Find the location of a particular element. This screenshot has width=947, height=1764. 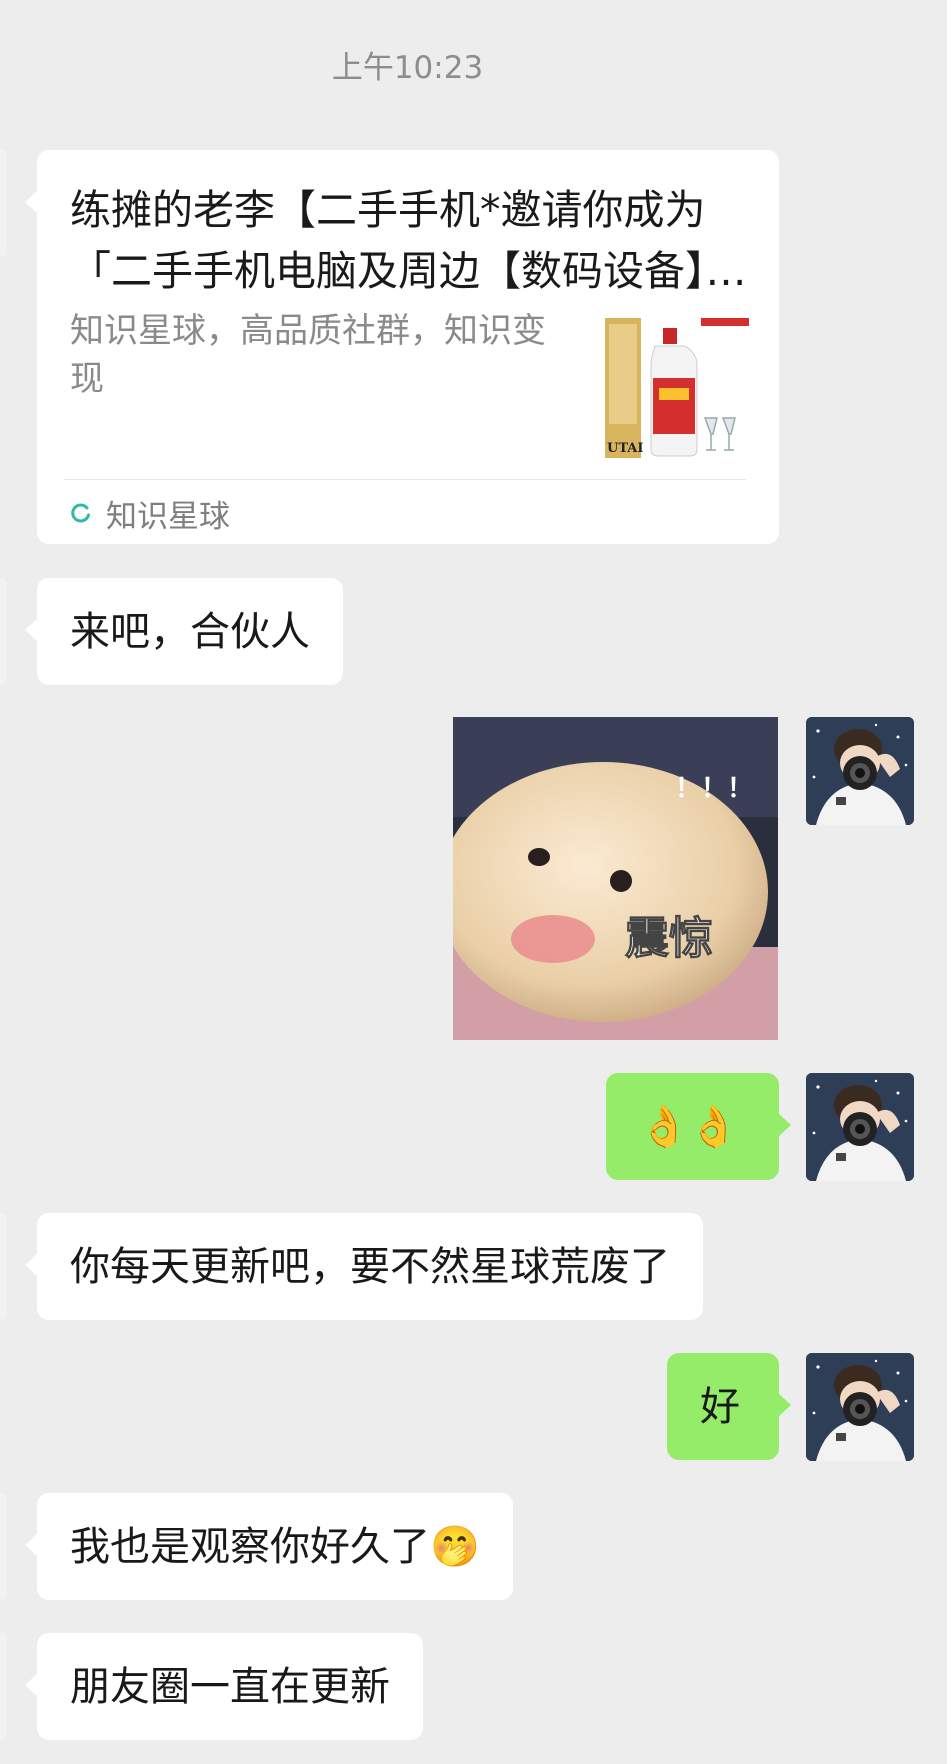

link-card-description: 知识星球，高品质社群，知识变现 is located at coordinates (308, 355).